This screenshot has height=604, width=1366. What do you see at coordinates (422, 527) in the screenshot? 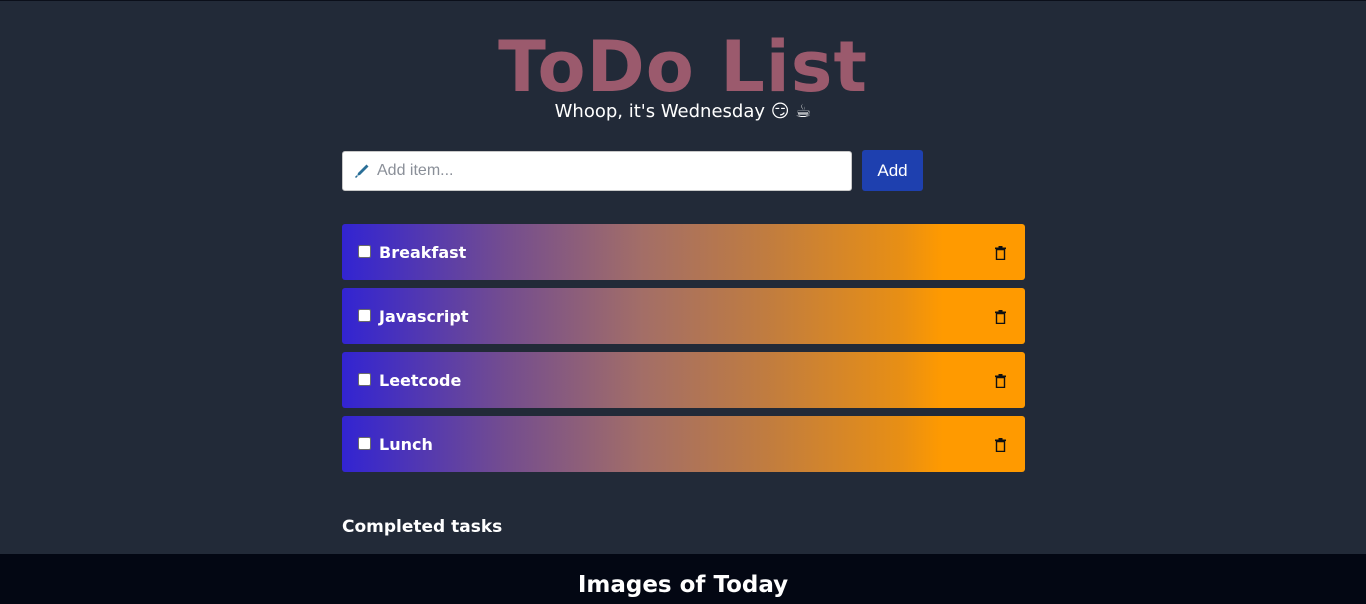
I see `completed-tasks-heading: Completed tasks` at bounding box center [422, 527].